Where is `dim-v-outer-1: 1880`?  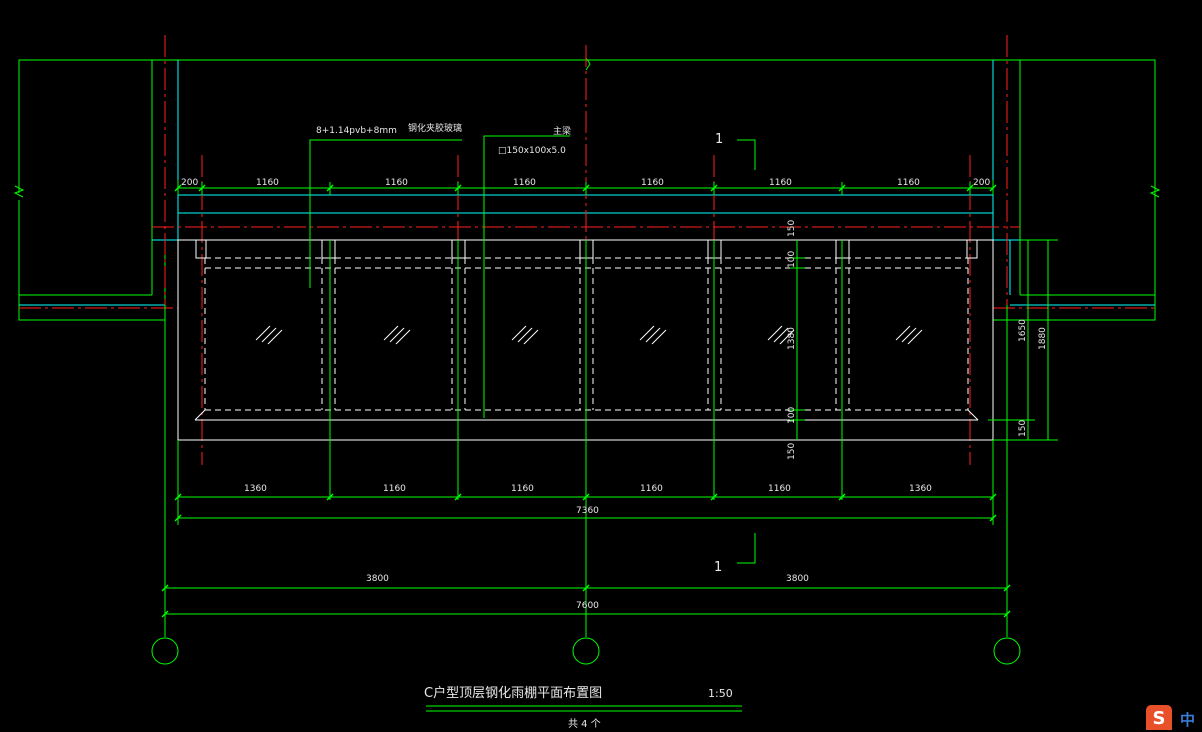
dim-v-outer-1: 1880 is located at coordinates (1043, 338).